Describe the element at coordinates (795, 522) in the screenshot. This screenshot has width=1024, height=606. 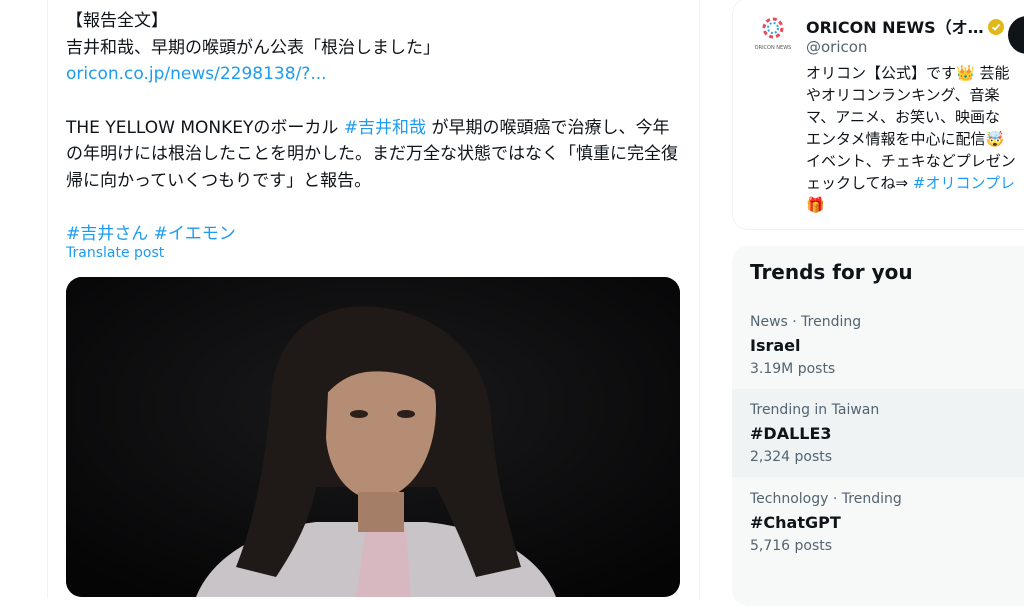
I see `trend-name: #ChatGPT` at that location.